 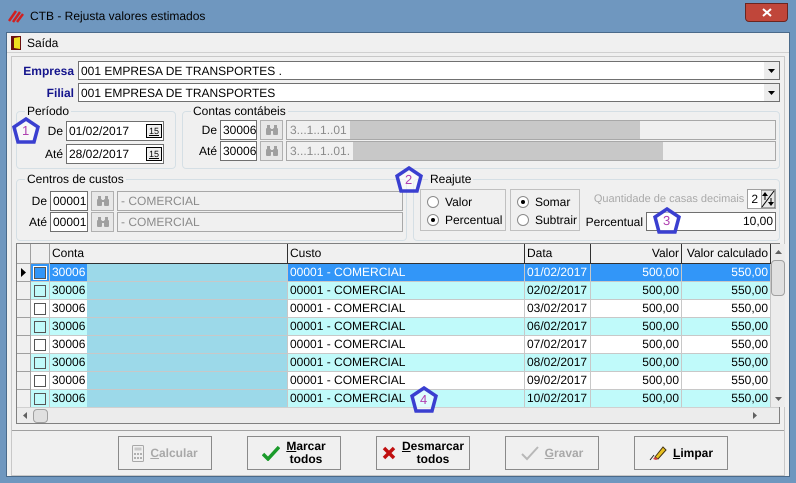 I want to click on action-button: Limpar, so click(x=681, y=453).